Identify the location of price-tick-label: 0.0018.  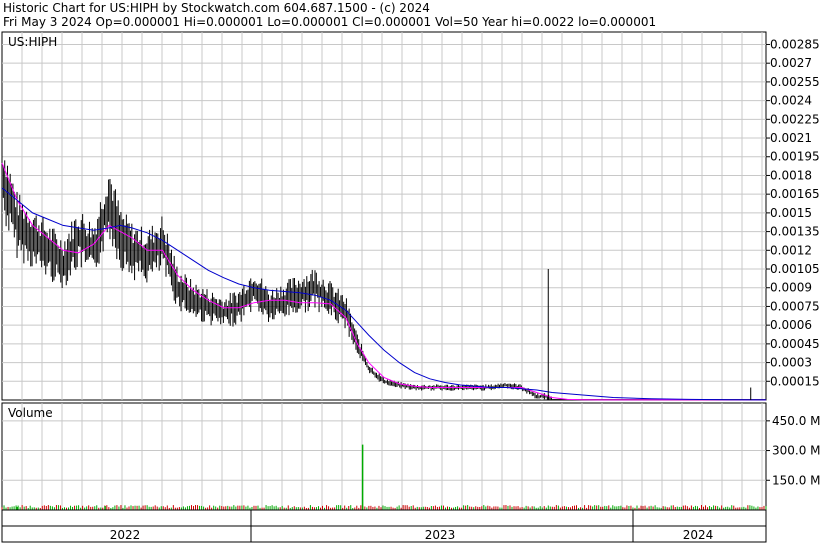
(791, 175).